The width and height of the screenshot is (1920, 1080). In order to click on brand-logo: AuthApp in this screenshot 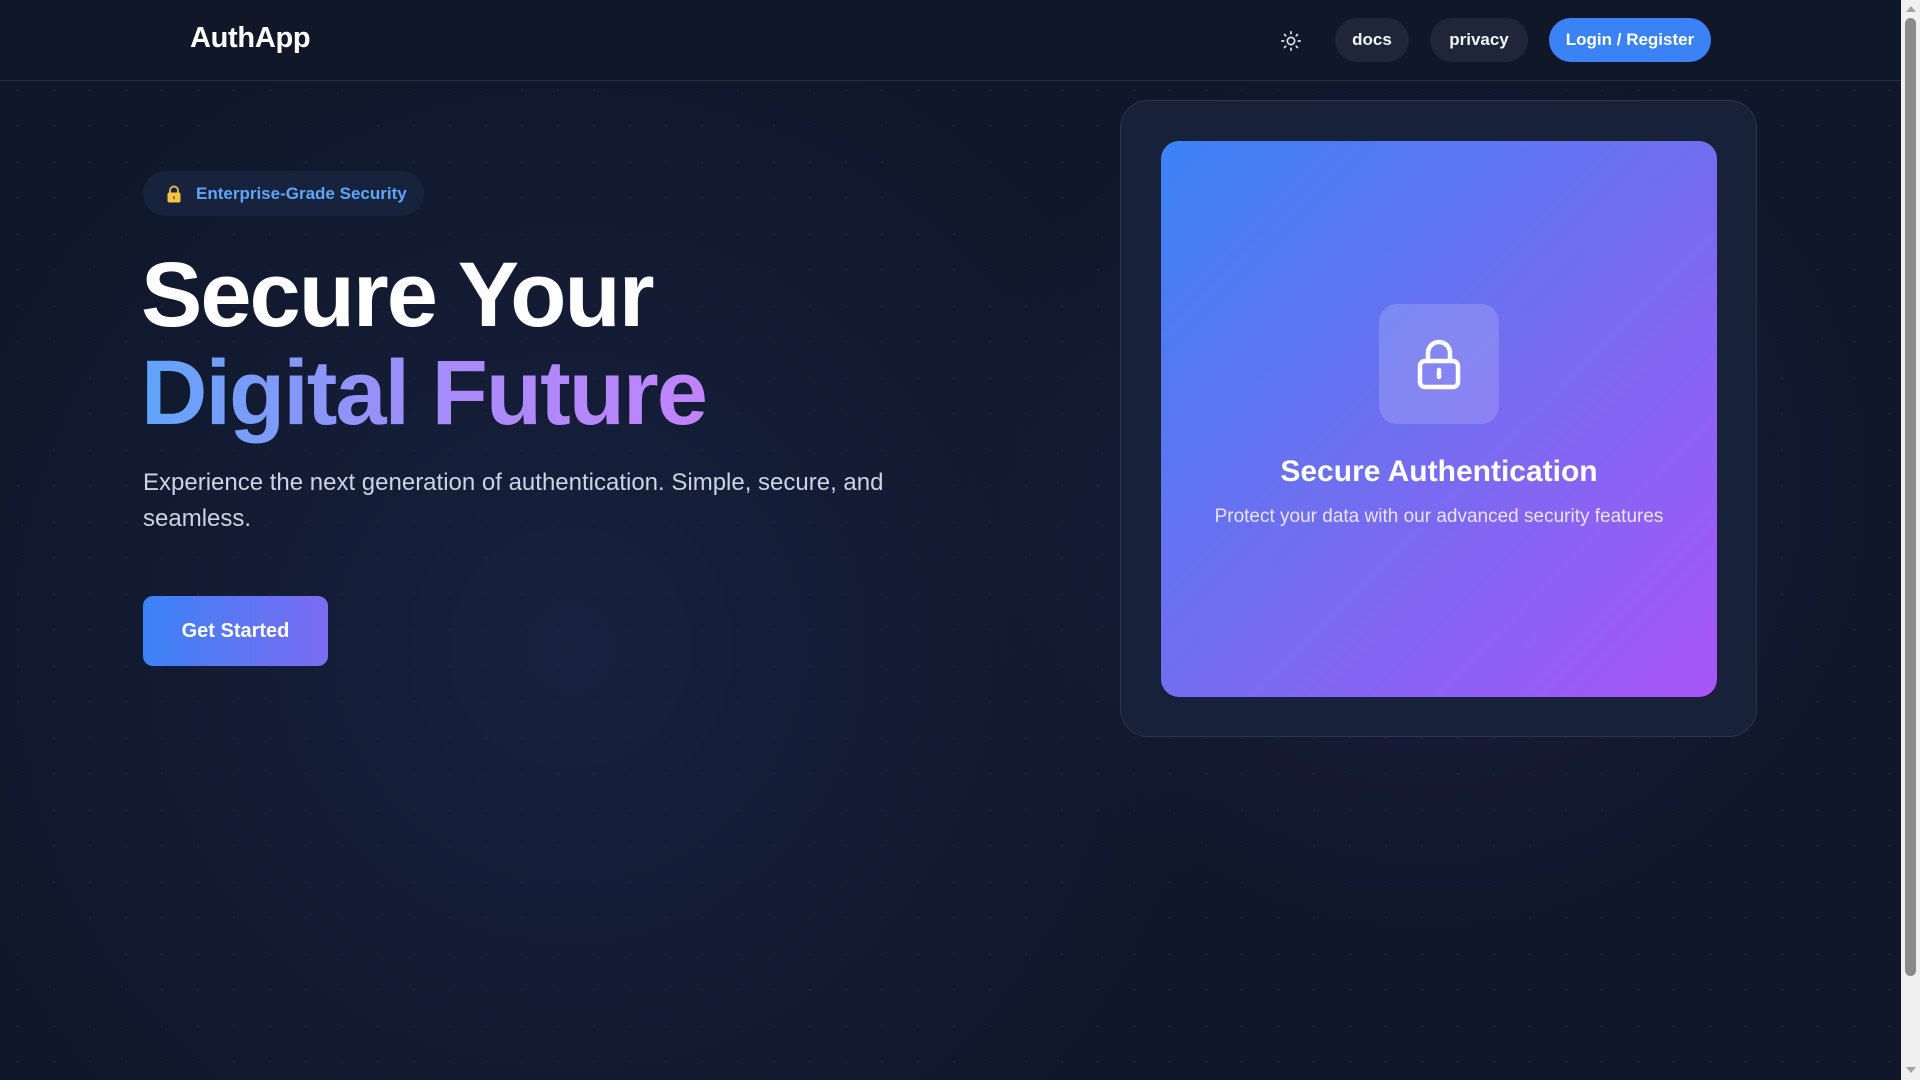, I will do `click(250, 38)`.